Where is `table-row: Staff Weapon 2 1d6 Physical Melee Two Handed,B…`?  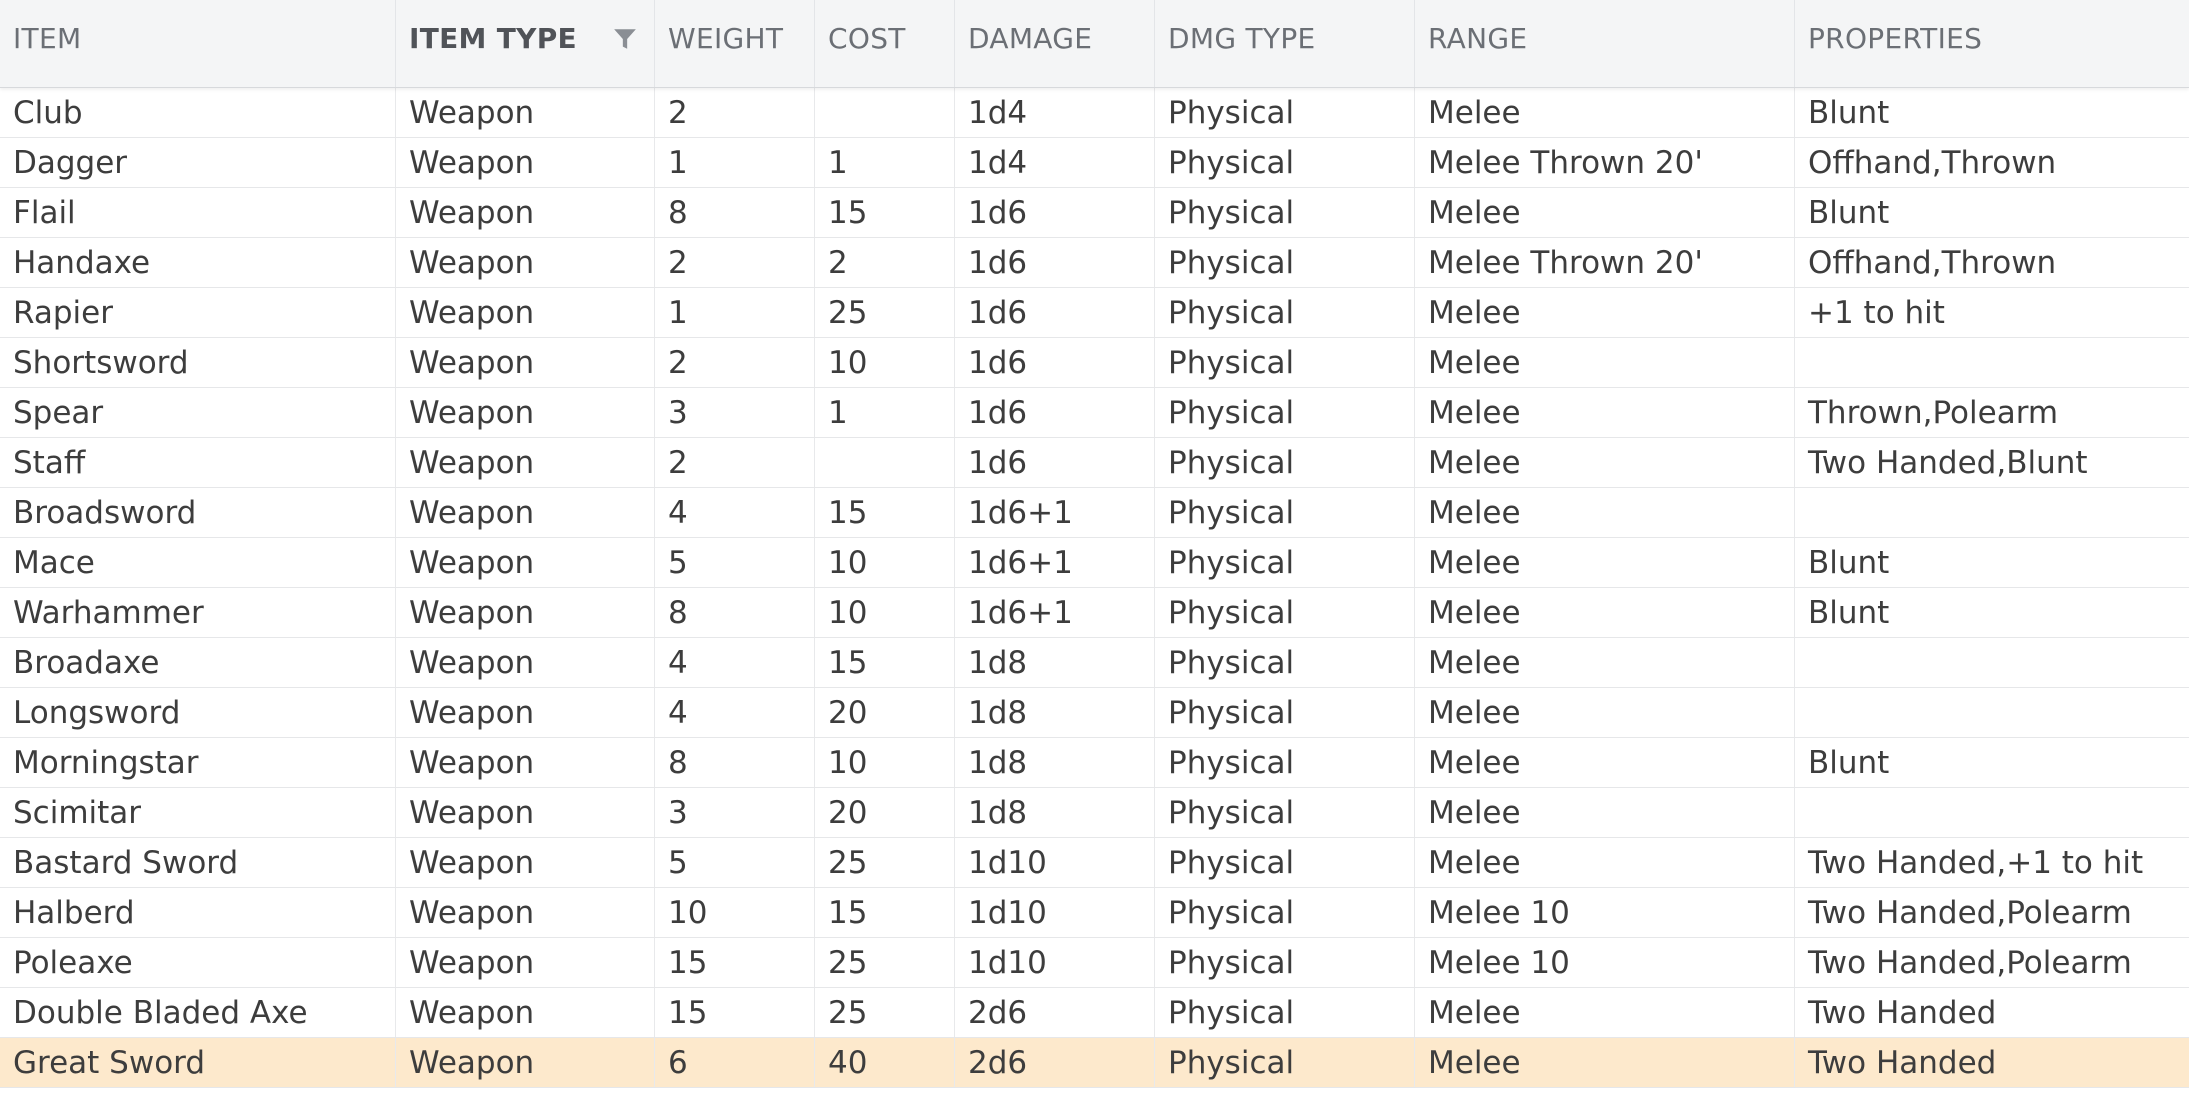
table-row: Staff Weapon 2 1d6 Physical Melee Two Handed,B… is located at coordinates (1094, 463).